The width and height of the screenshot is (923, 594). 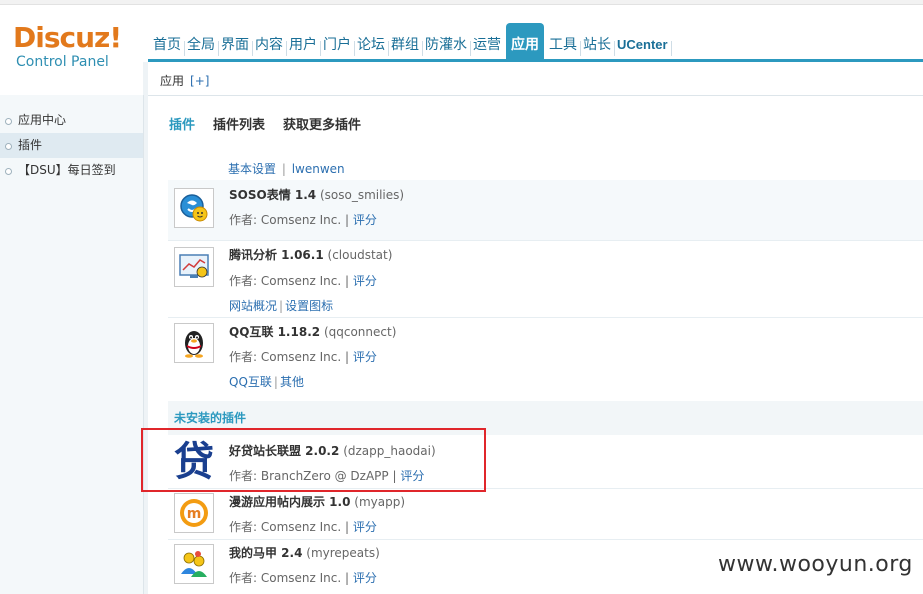 What do you see at coordinates (322, 123) in the screenshot?
I see `tab-get-more: 获取更多插件` at bounding box center [322, 123].